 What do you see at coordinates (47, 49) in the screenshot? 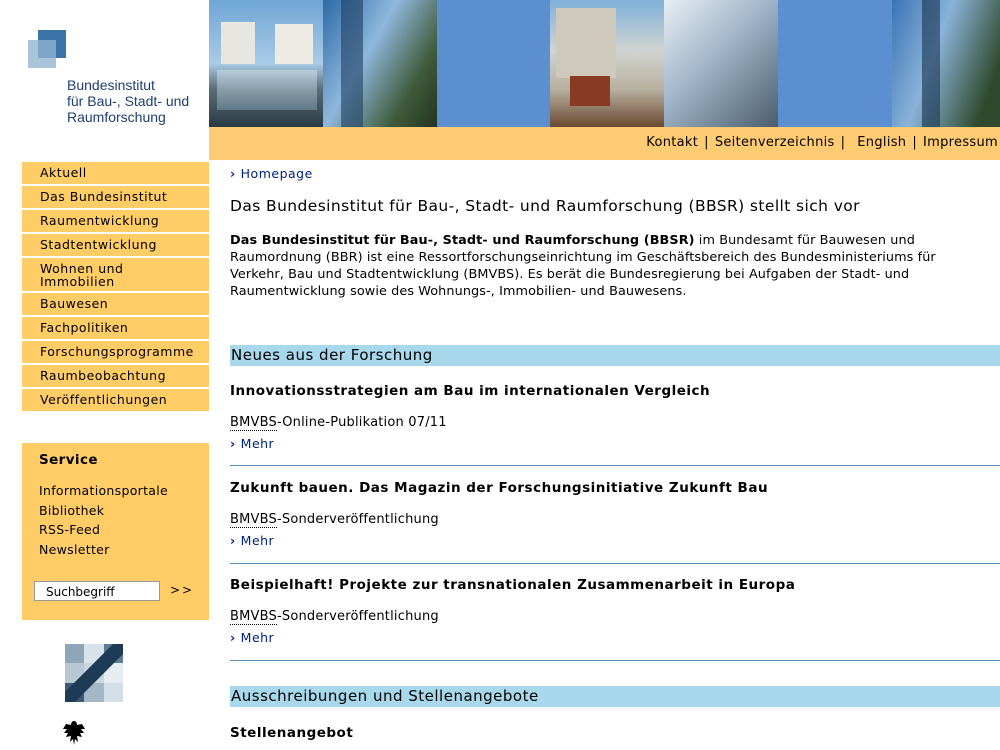
I see `bbsr-logo-icon` at bounding box center [47, 49].